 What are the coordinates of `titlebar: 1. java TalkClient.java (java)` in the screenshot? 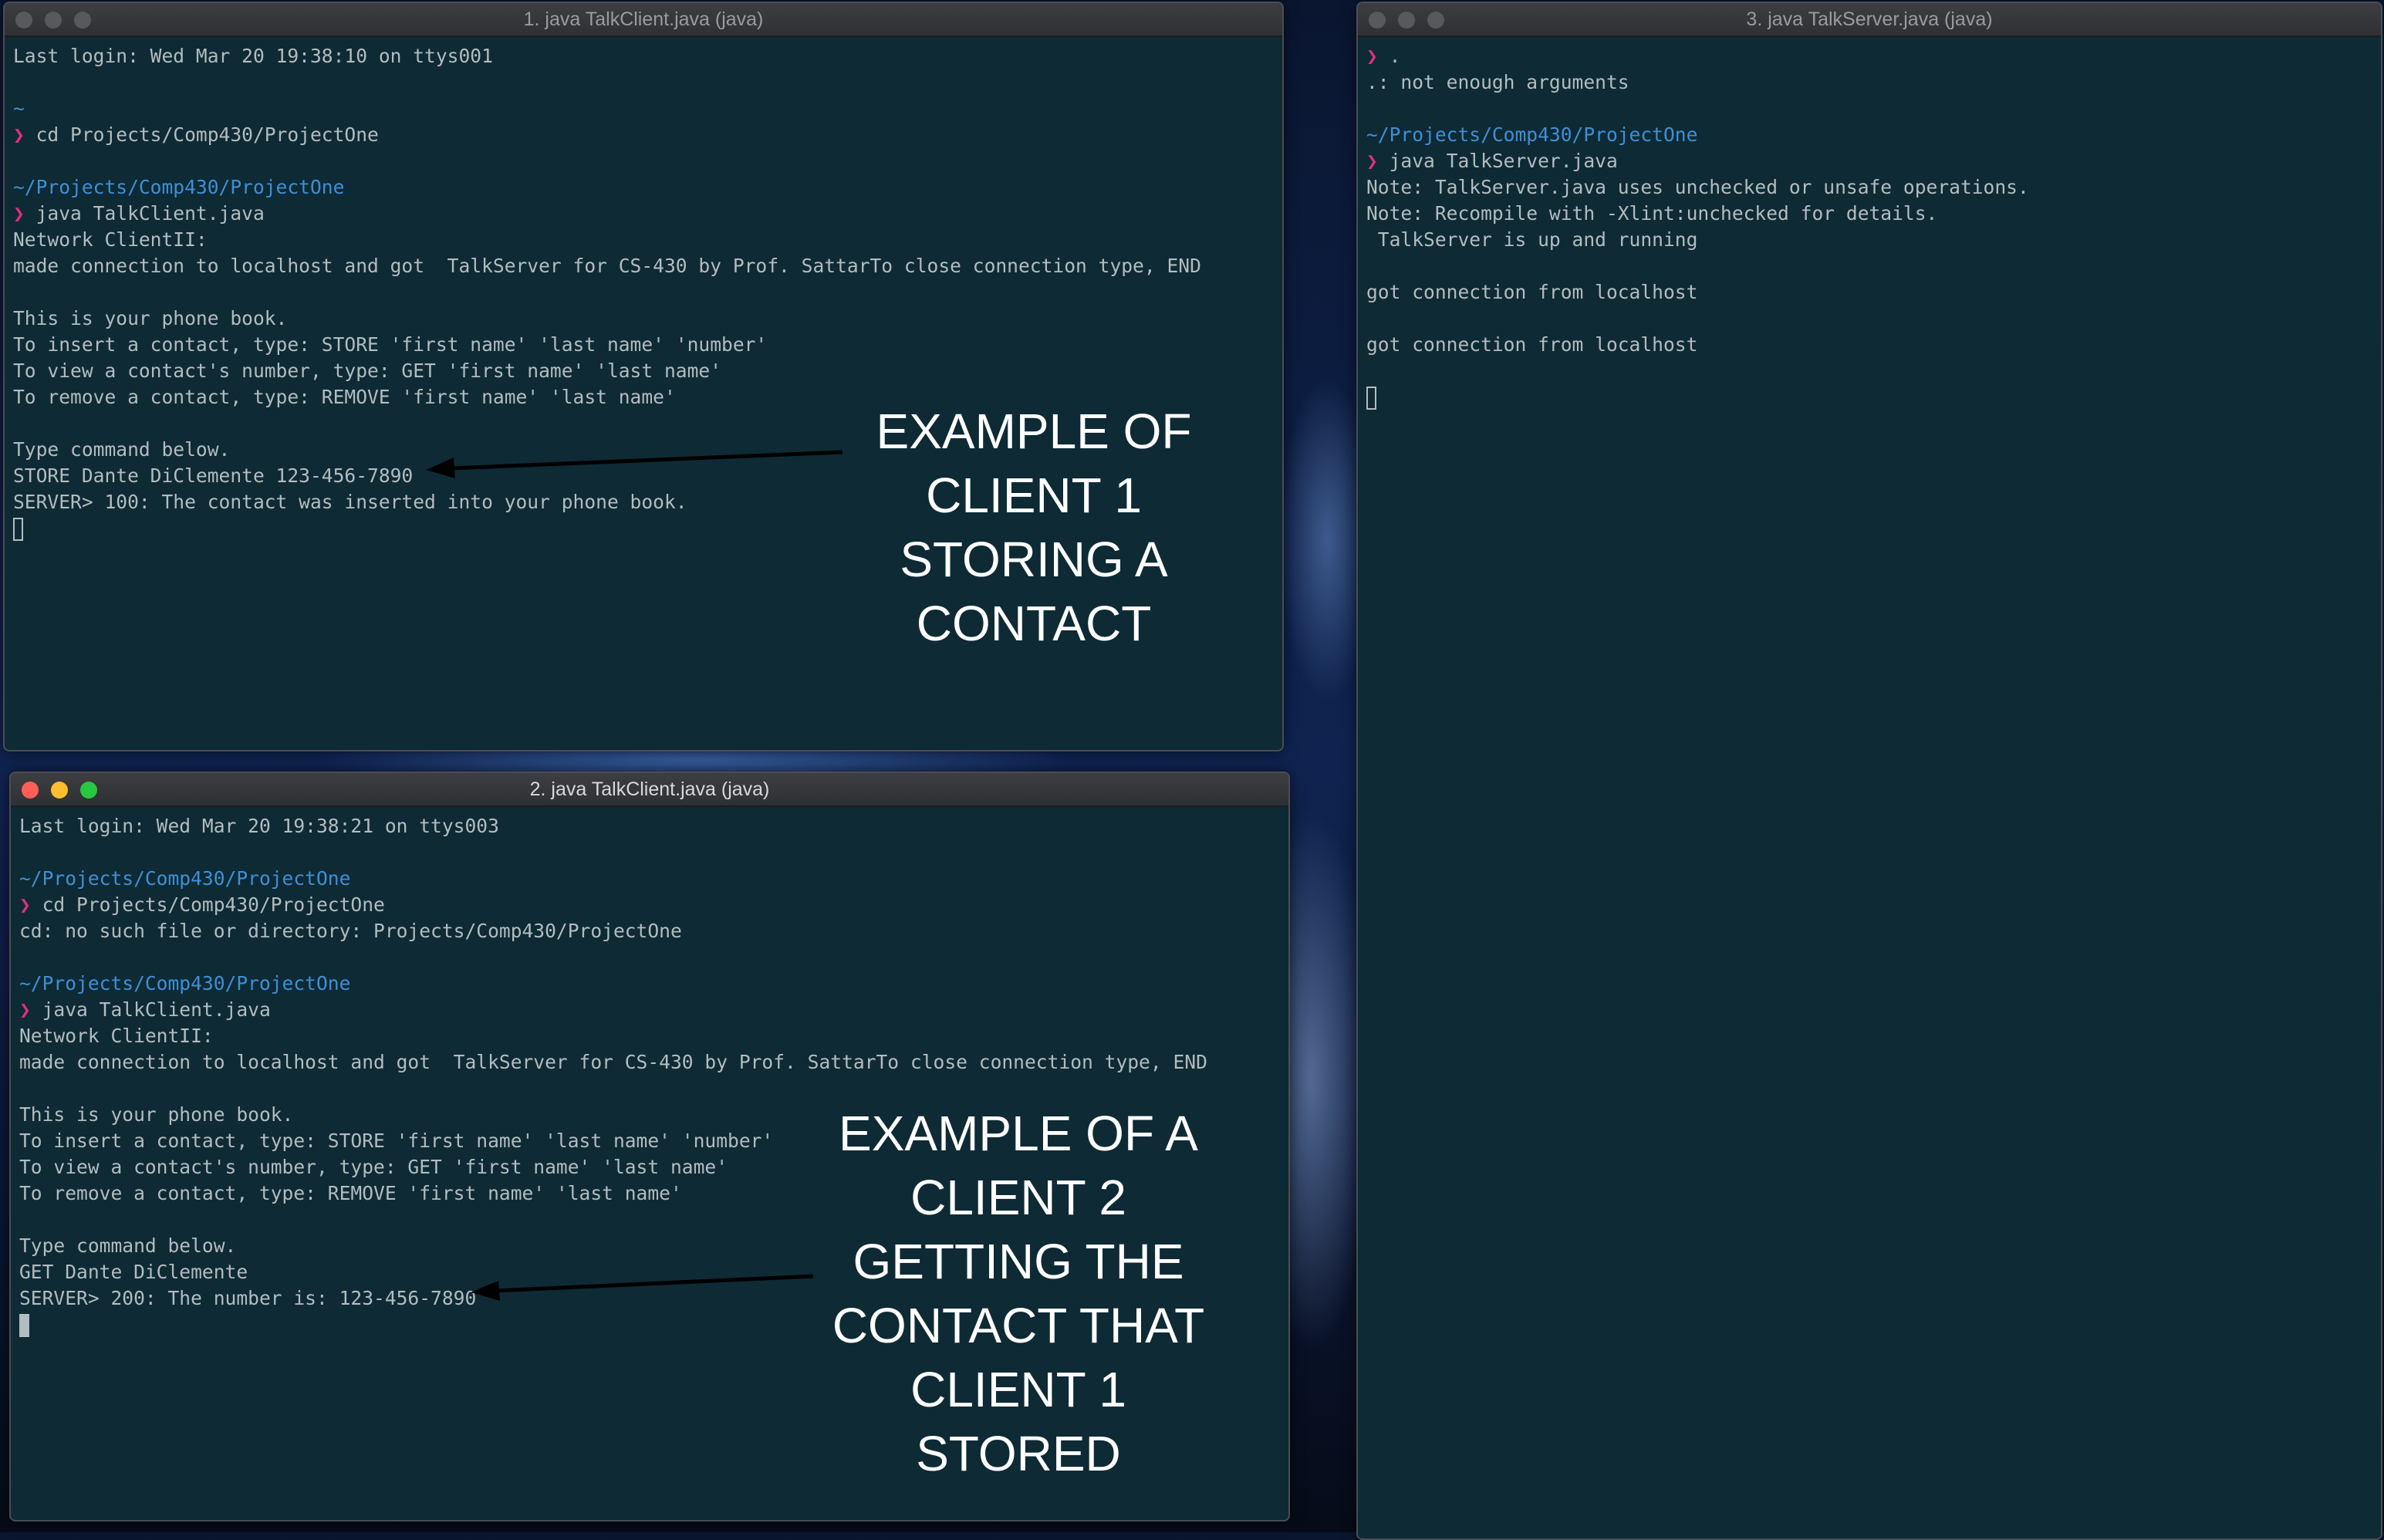 It's located at (643, 20).